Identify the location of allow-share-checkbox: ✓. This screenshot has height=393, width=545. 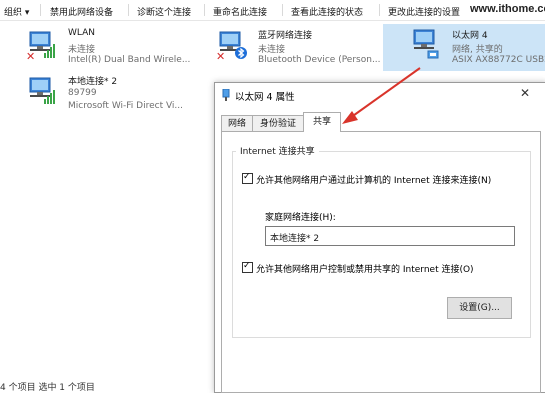
(247, 178).